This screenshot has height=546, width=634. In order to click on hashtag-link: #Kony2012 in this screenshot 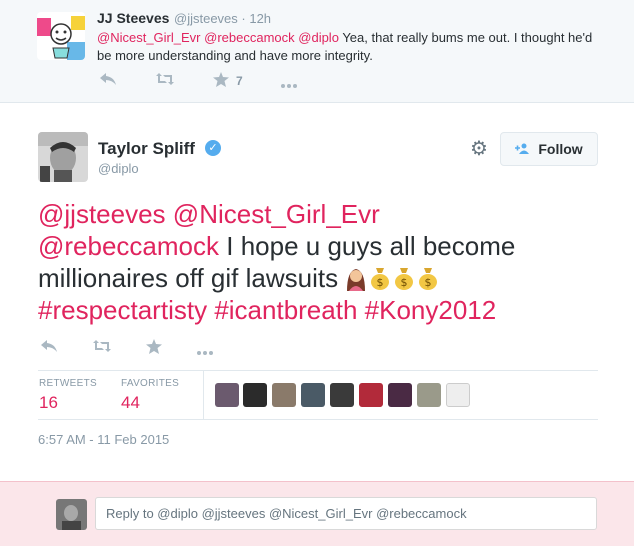, I will do `click(431, 310)`.